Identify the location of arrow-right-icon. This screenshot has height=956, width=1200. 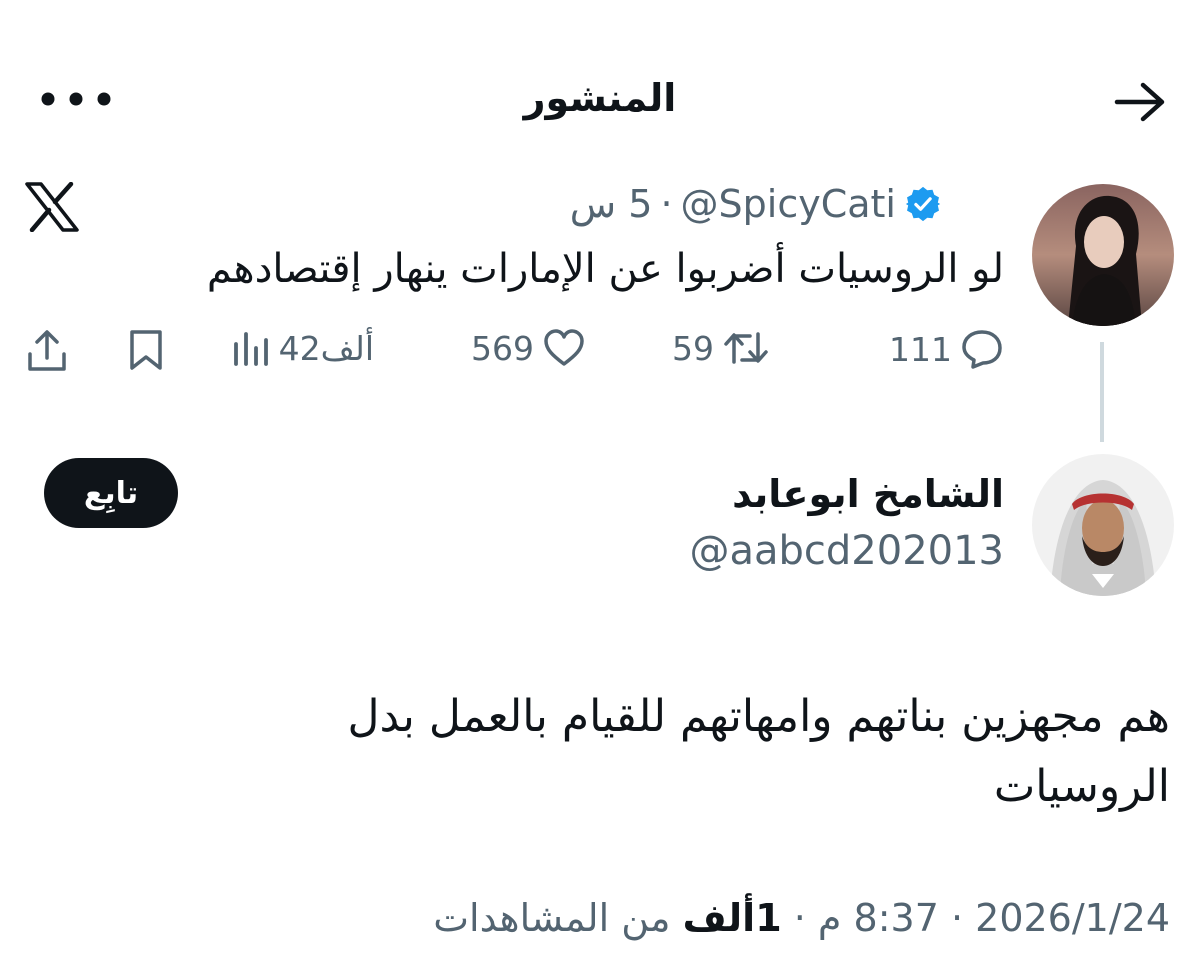
(1139, 102).